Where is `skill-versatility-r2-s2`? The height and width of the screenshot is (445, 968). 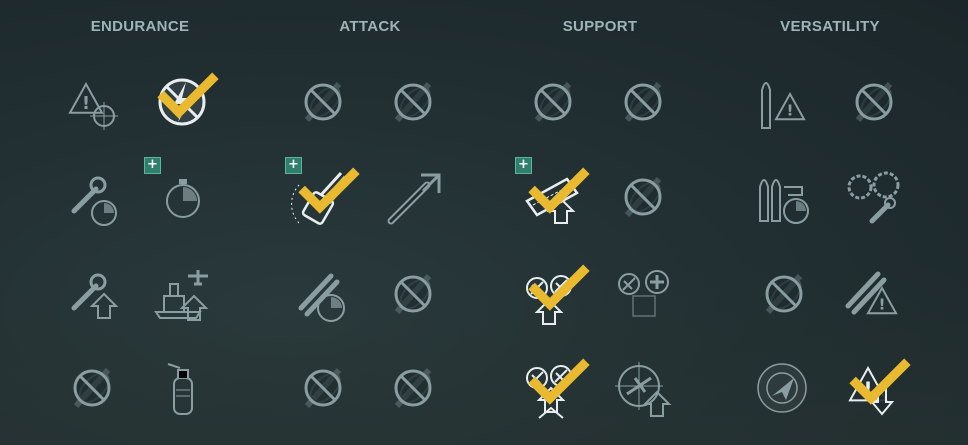
skill-versatility-r2-s2 is located at coordinates (874, 197).